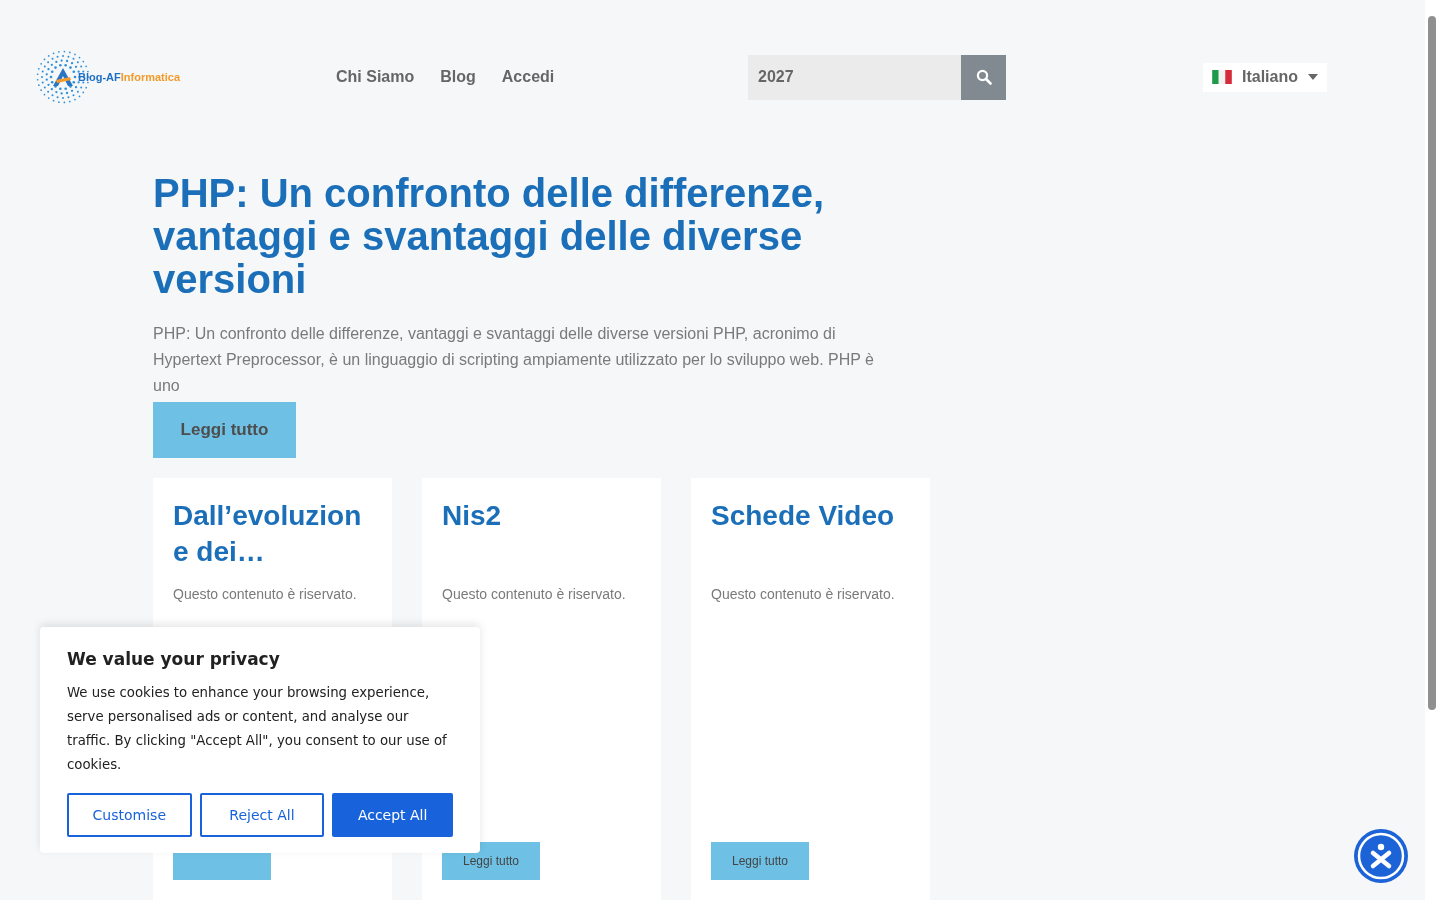  I want to click on search-button, so click(983, 77).